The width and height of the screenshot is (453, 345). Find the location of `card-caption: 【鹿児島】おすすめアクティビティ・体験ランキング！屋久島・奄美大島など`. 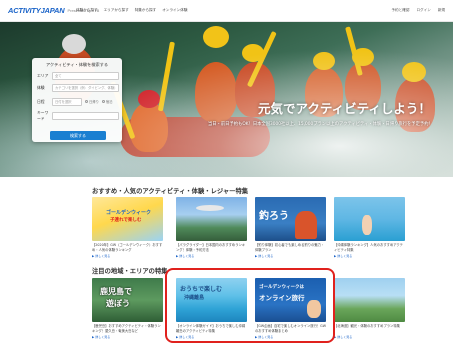

card-caption: 【鹿児島】おすすめアクティビティ・体験ランキング！屋久島・奄美大島など is located at coordinates (126, 328).